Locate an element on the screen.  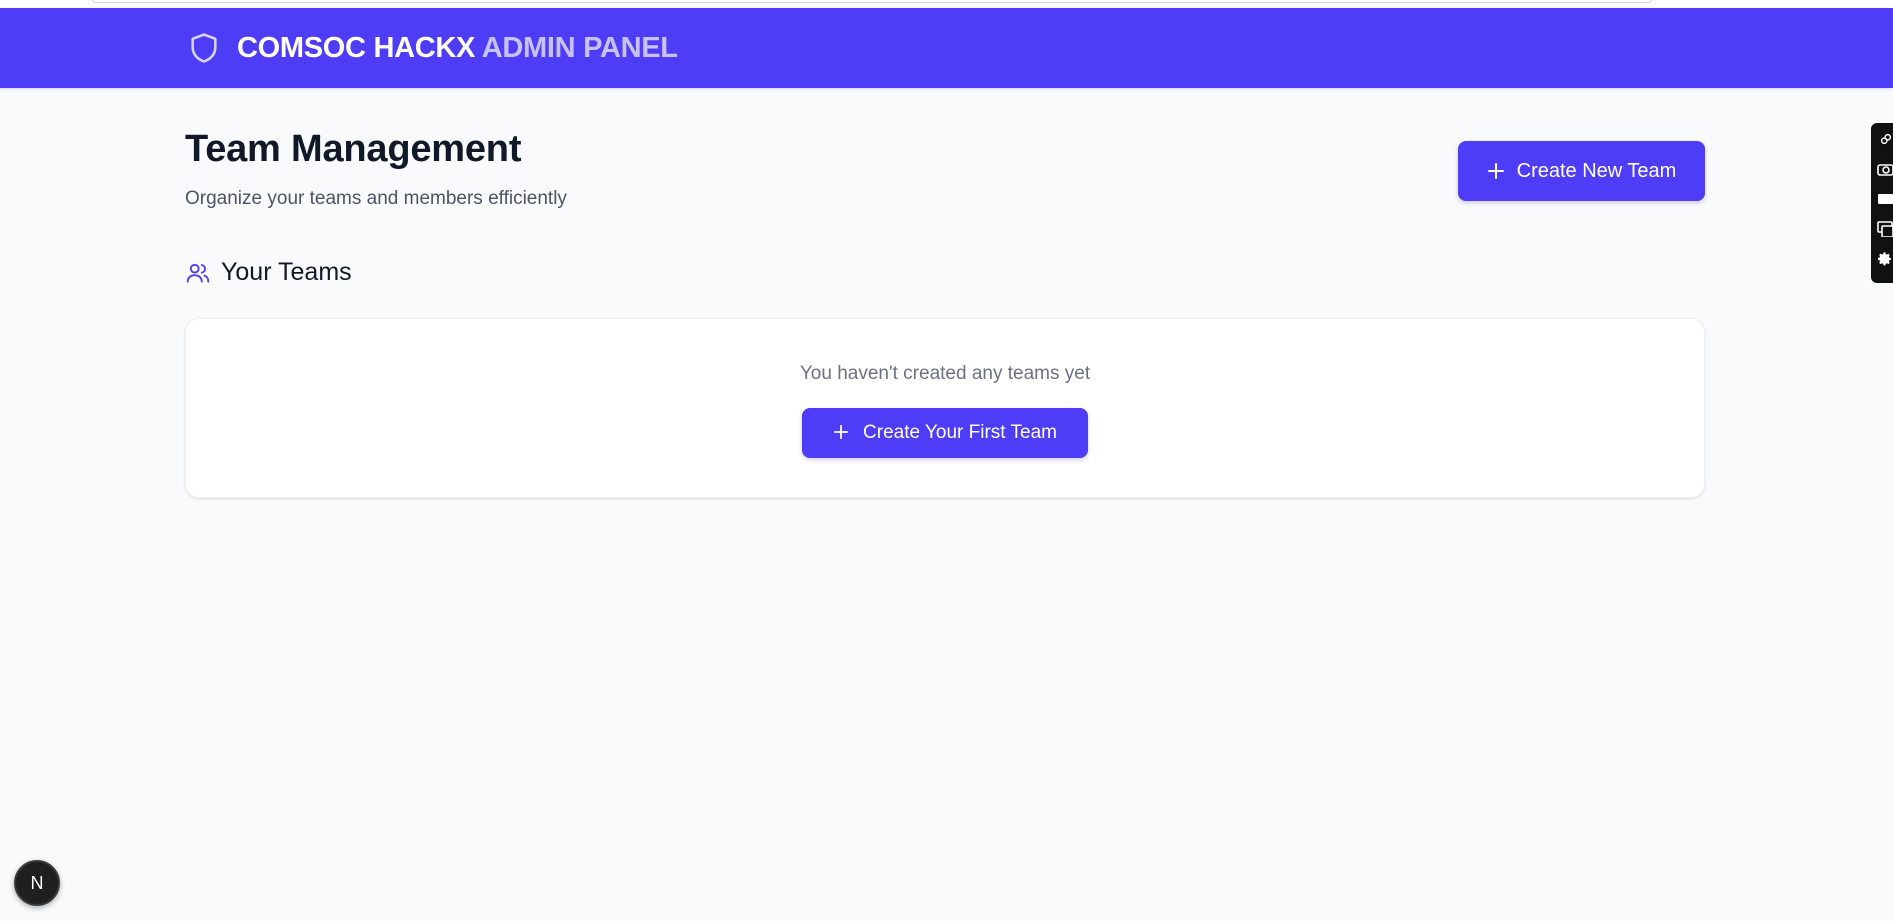
users-icon is located at coordinates (198, 273).